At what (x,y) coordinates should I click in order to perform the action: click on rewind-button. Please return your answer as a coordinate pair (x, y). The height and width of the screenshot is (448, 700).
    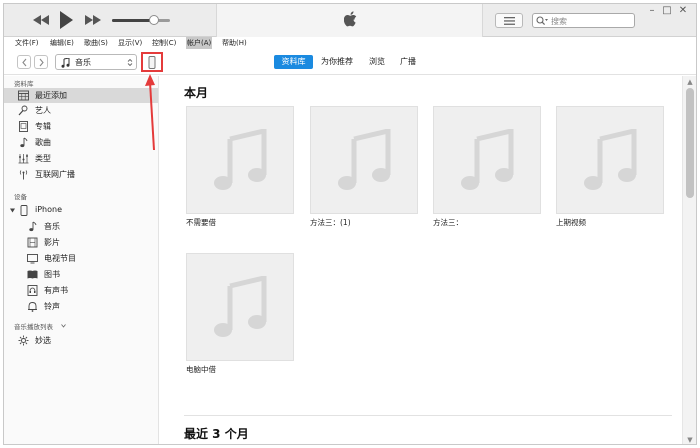
    Looking at the image, I should click on (41, 20).